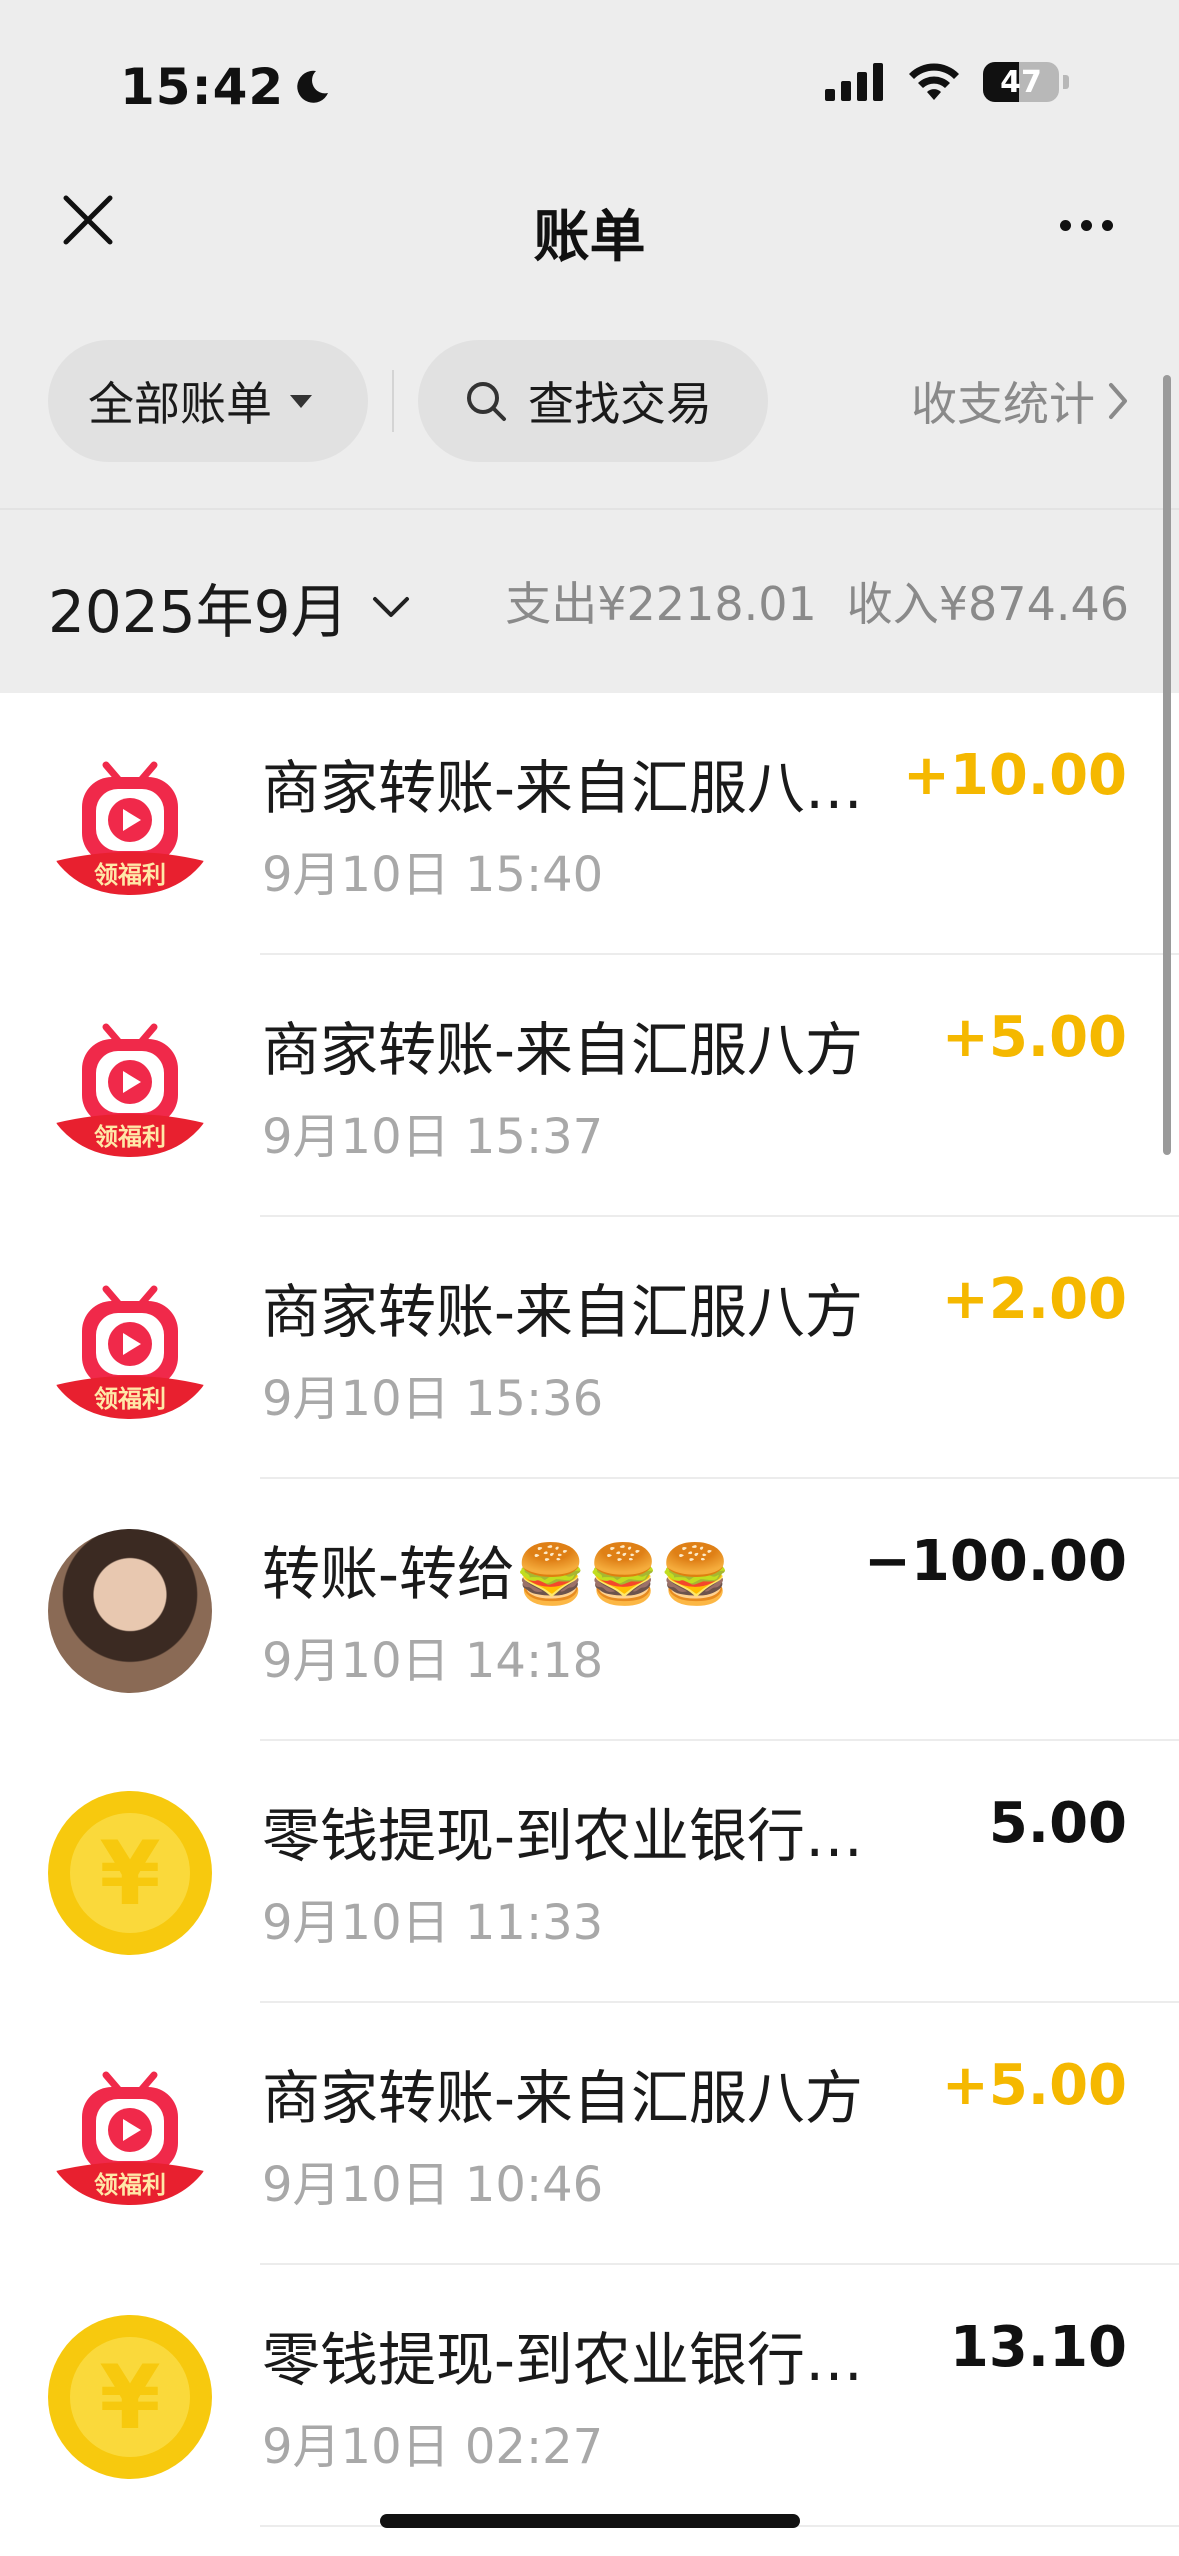  I want to click on all-bills-dropdown: 全部账单, so click(208, 401).